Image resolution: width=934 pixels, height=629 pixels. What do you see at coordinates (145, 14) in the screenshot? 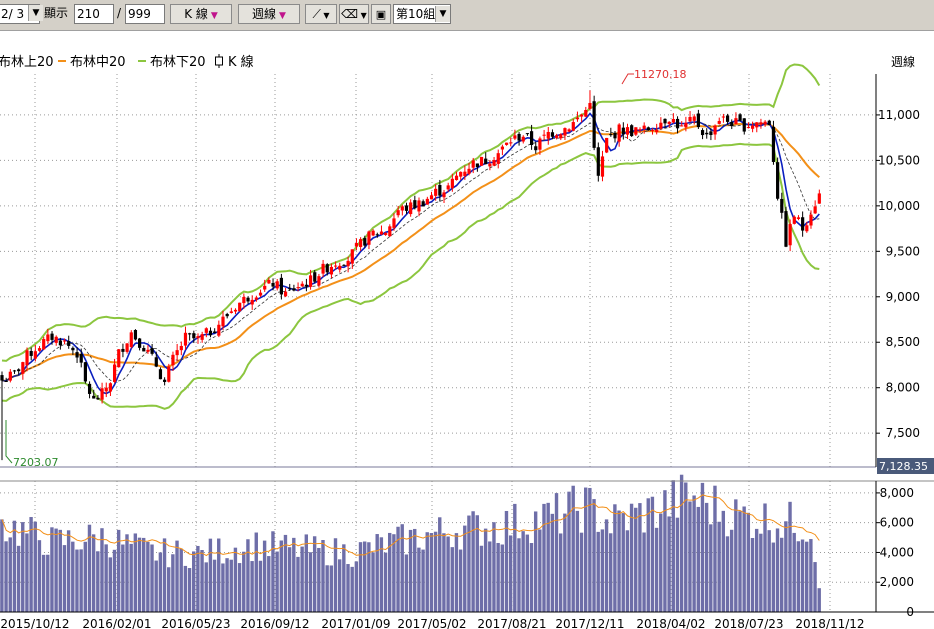
I see `total-count-input: 999` at bounding box center [145, 14].